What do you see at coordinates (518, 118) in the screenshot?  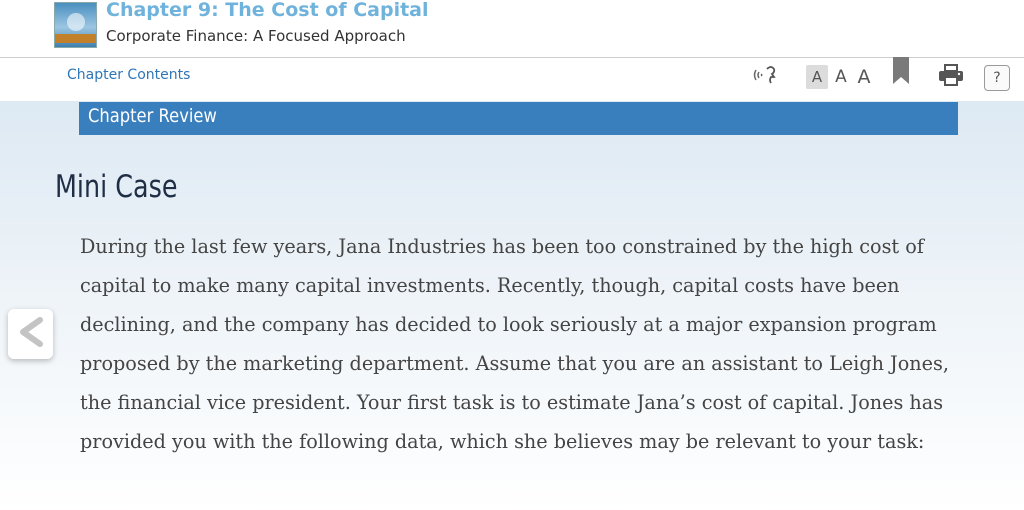 I see `section-header-bar: Chapter Review` at bounding box center [518, 118].